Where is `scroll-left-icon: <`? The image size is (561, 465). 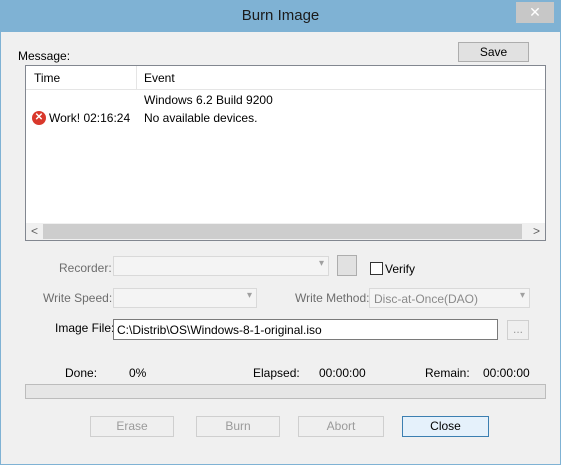 scroll-left-icon: < is located at coordinates (34, 231).